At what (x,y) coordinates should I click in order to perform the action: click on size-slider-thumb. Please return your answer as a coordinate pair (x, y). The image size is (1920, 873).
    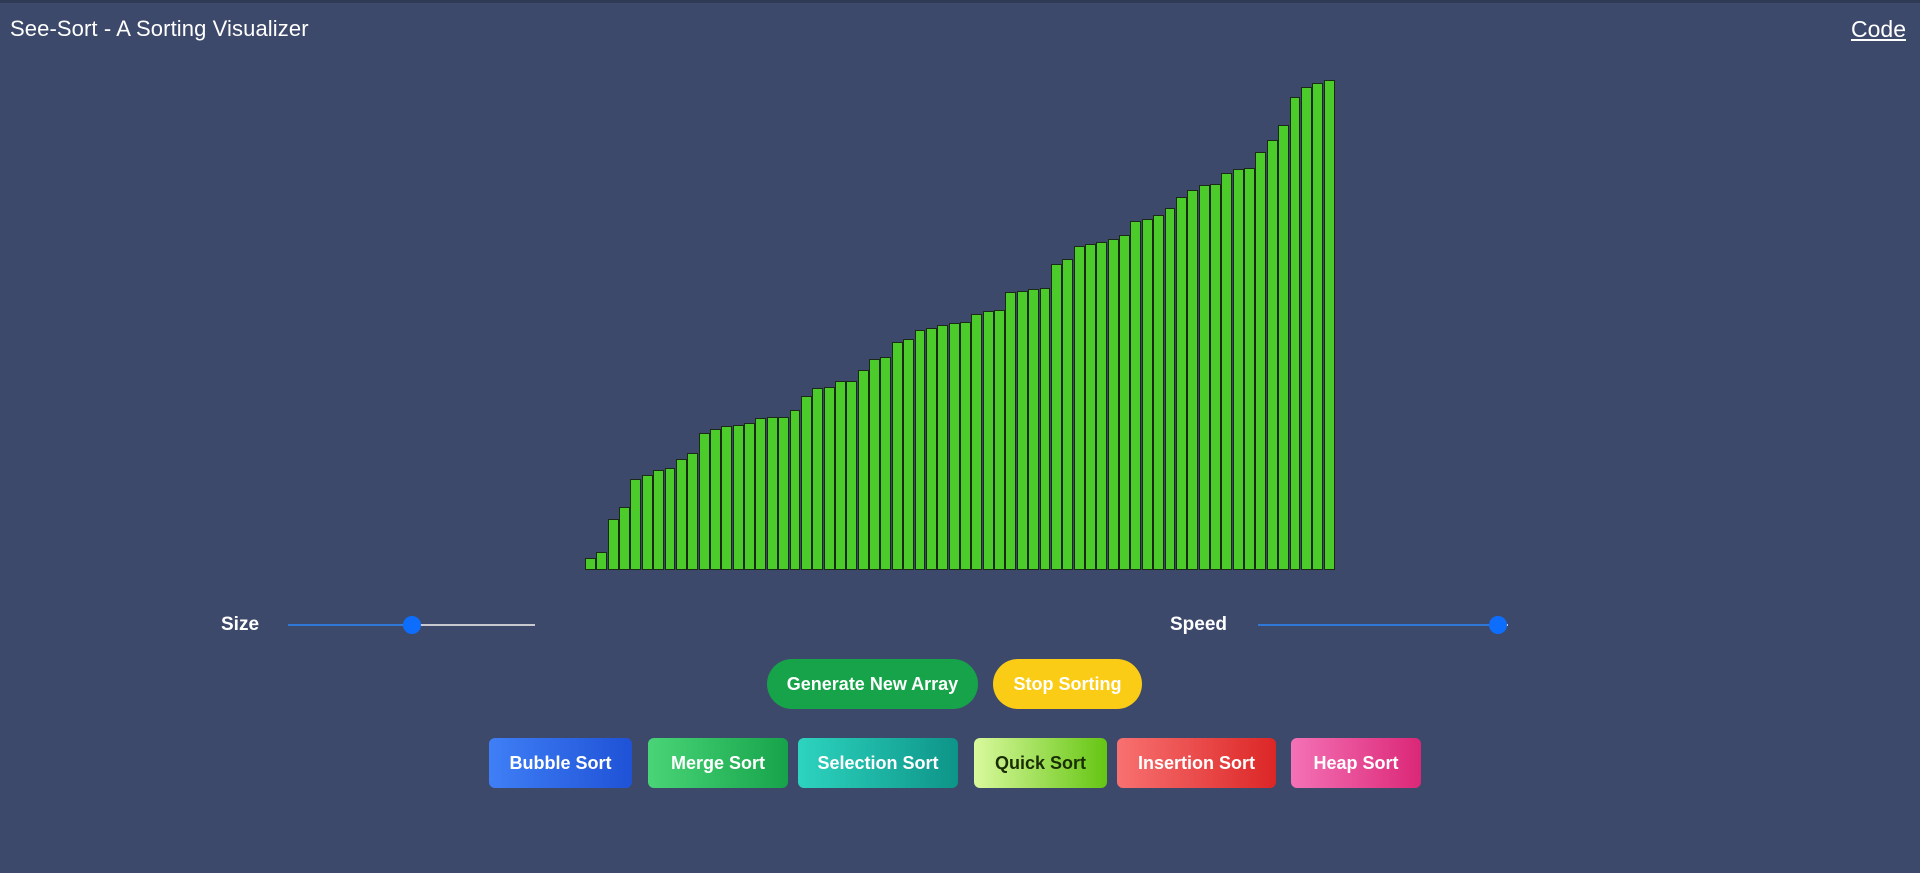
    Looking at the image, I should click on (411, 625).